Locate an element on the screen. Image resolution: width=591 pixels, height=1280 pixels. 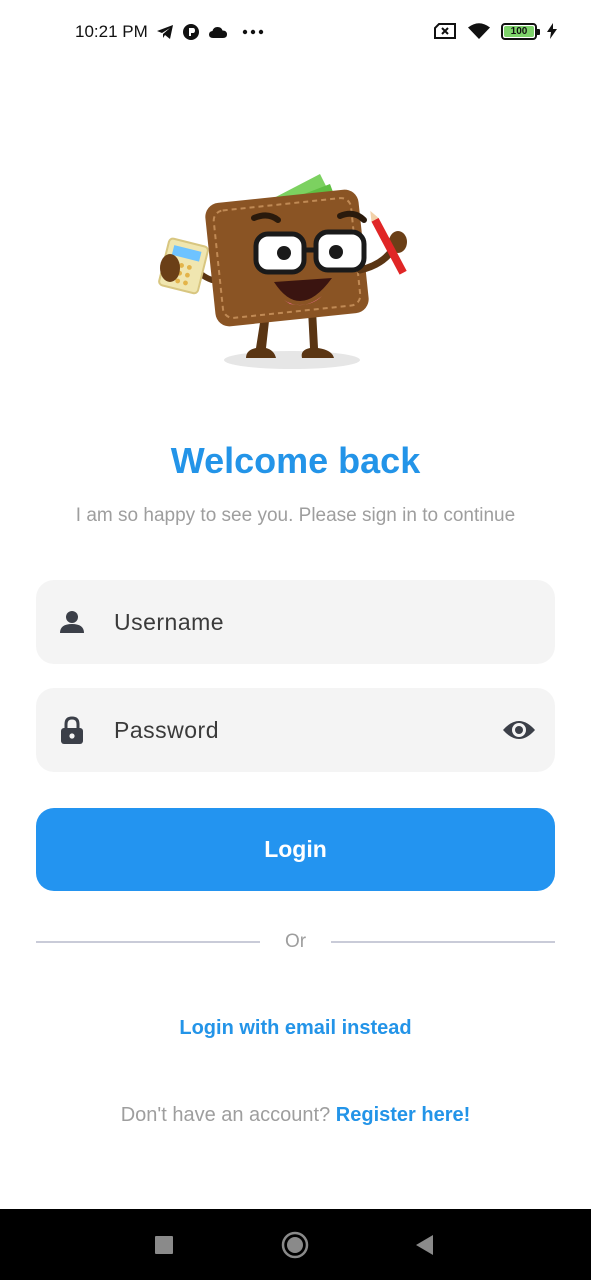
no-sim-icon is located at coordinates (445, 31).